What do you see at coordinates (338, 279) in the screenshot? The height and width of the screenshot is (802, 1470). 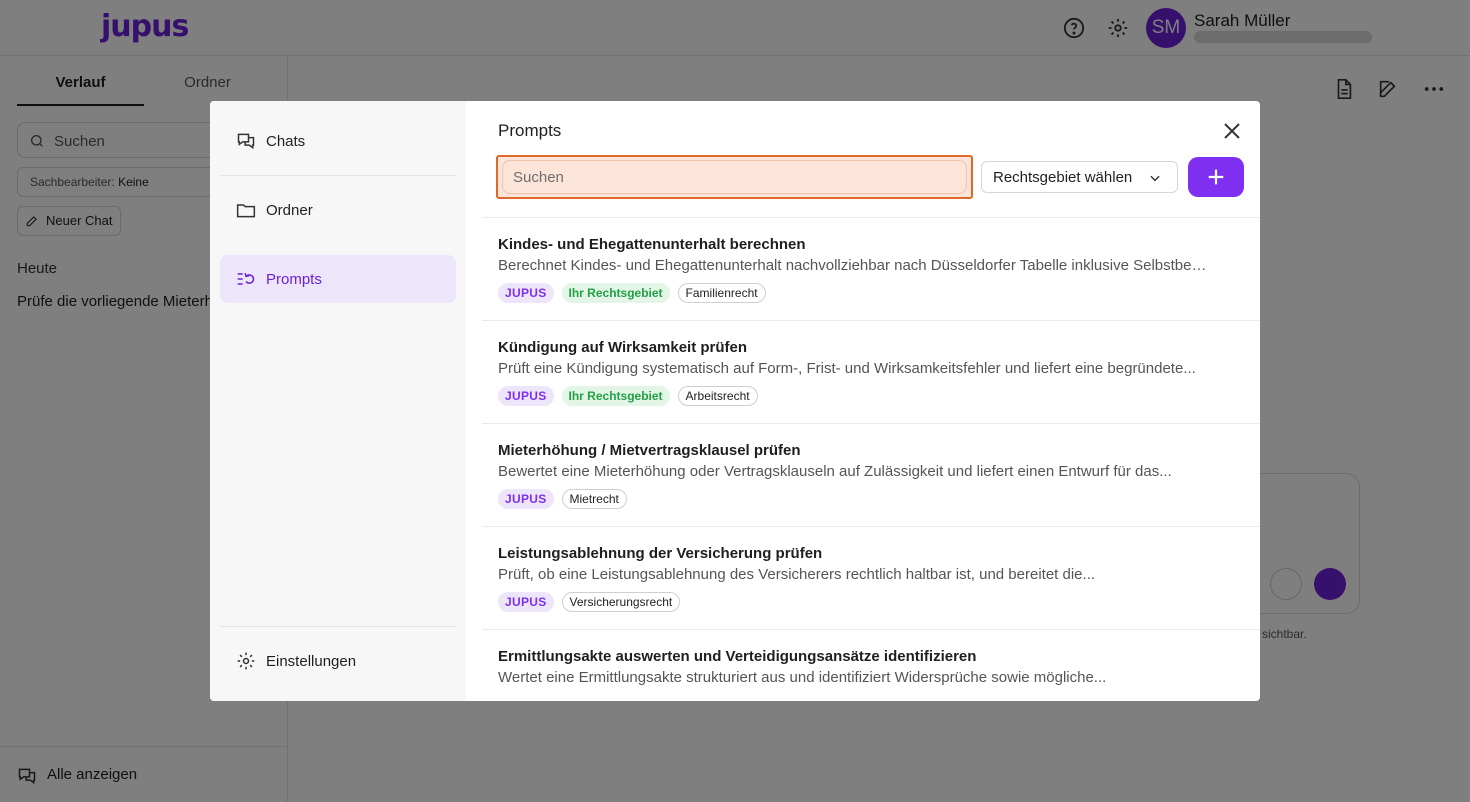 I see `nav-item-prompts: Prompts` at bounding box center [338, 279].